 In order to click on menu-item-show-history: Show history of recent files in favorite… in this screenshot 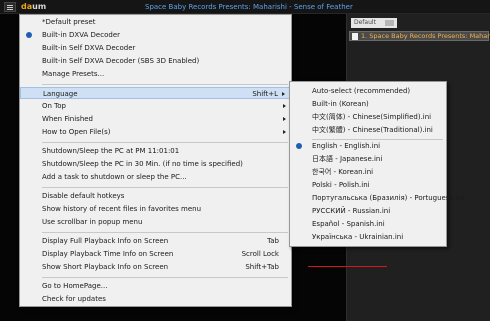, I will do `click(155, 209)`.